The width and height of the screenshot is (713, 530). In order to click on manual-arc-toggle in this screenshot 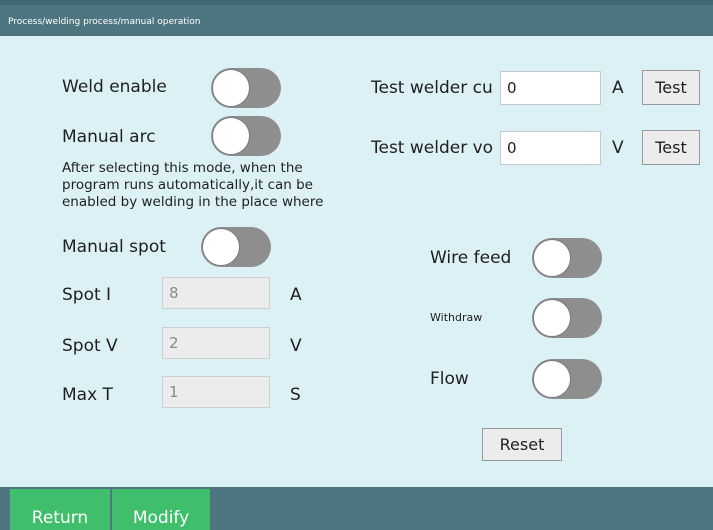, I will do `click(246, 136)`.